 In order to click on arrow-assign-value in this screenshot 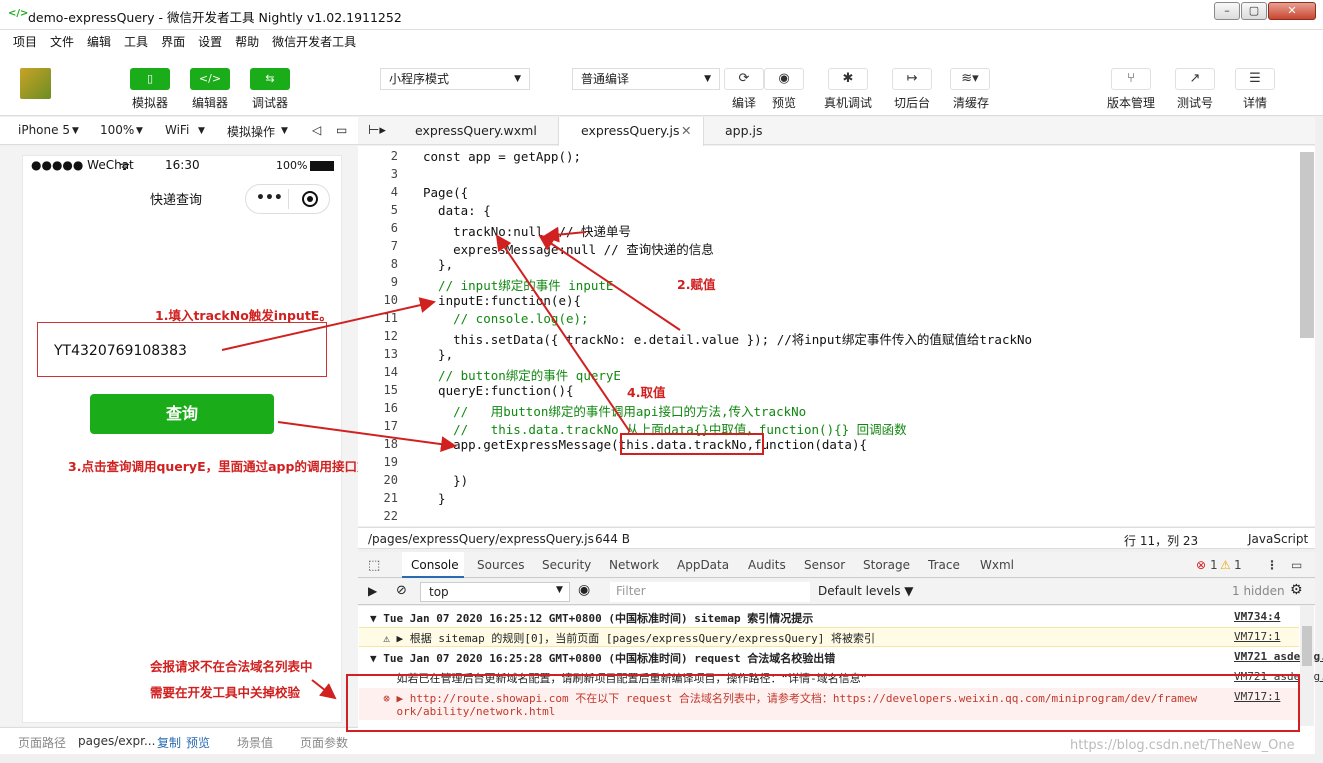, I will do `click(609, 282)`.